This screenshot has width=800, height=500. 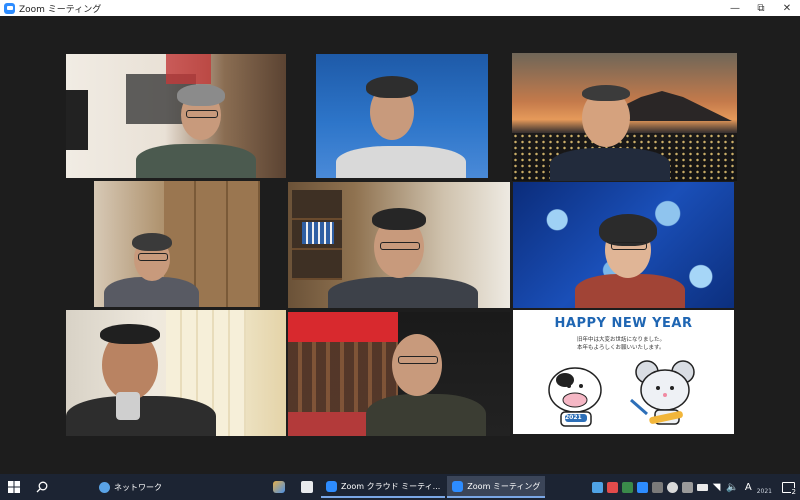 What do you see at coordinates (573, 417) in the screenshot?
I see `cow-badge-label: 2021` at bounding box center [573, 417].